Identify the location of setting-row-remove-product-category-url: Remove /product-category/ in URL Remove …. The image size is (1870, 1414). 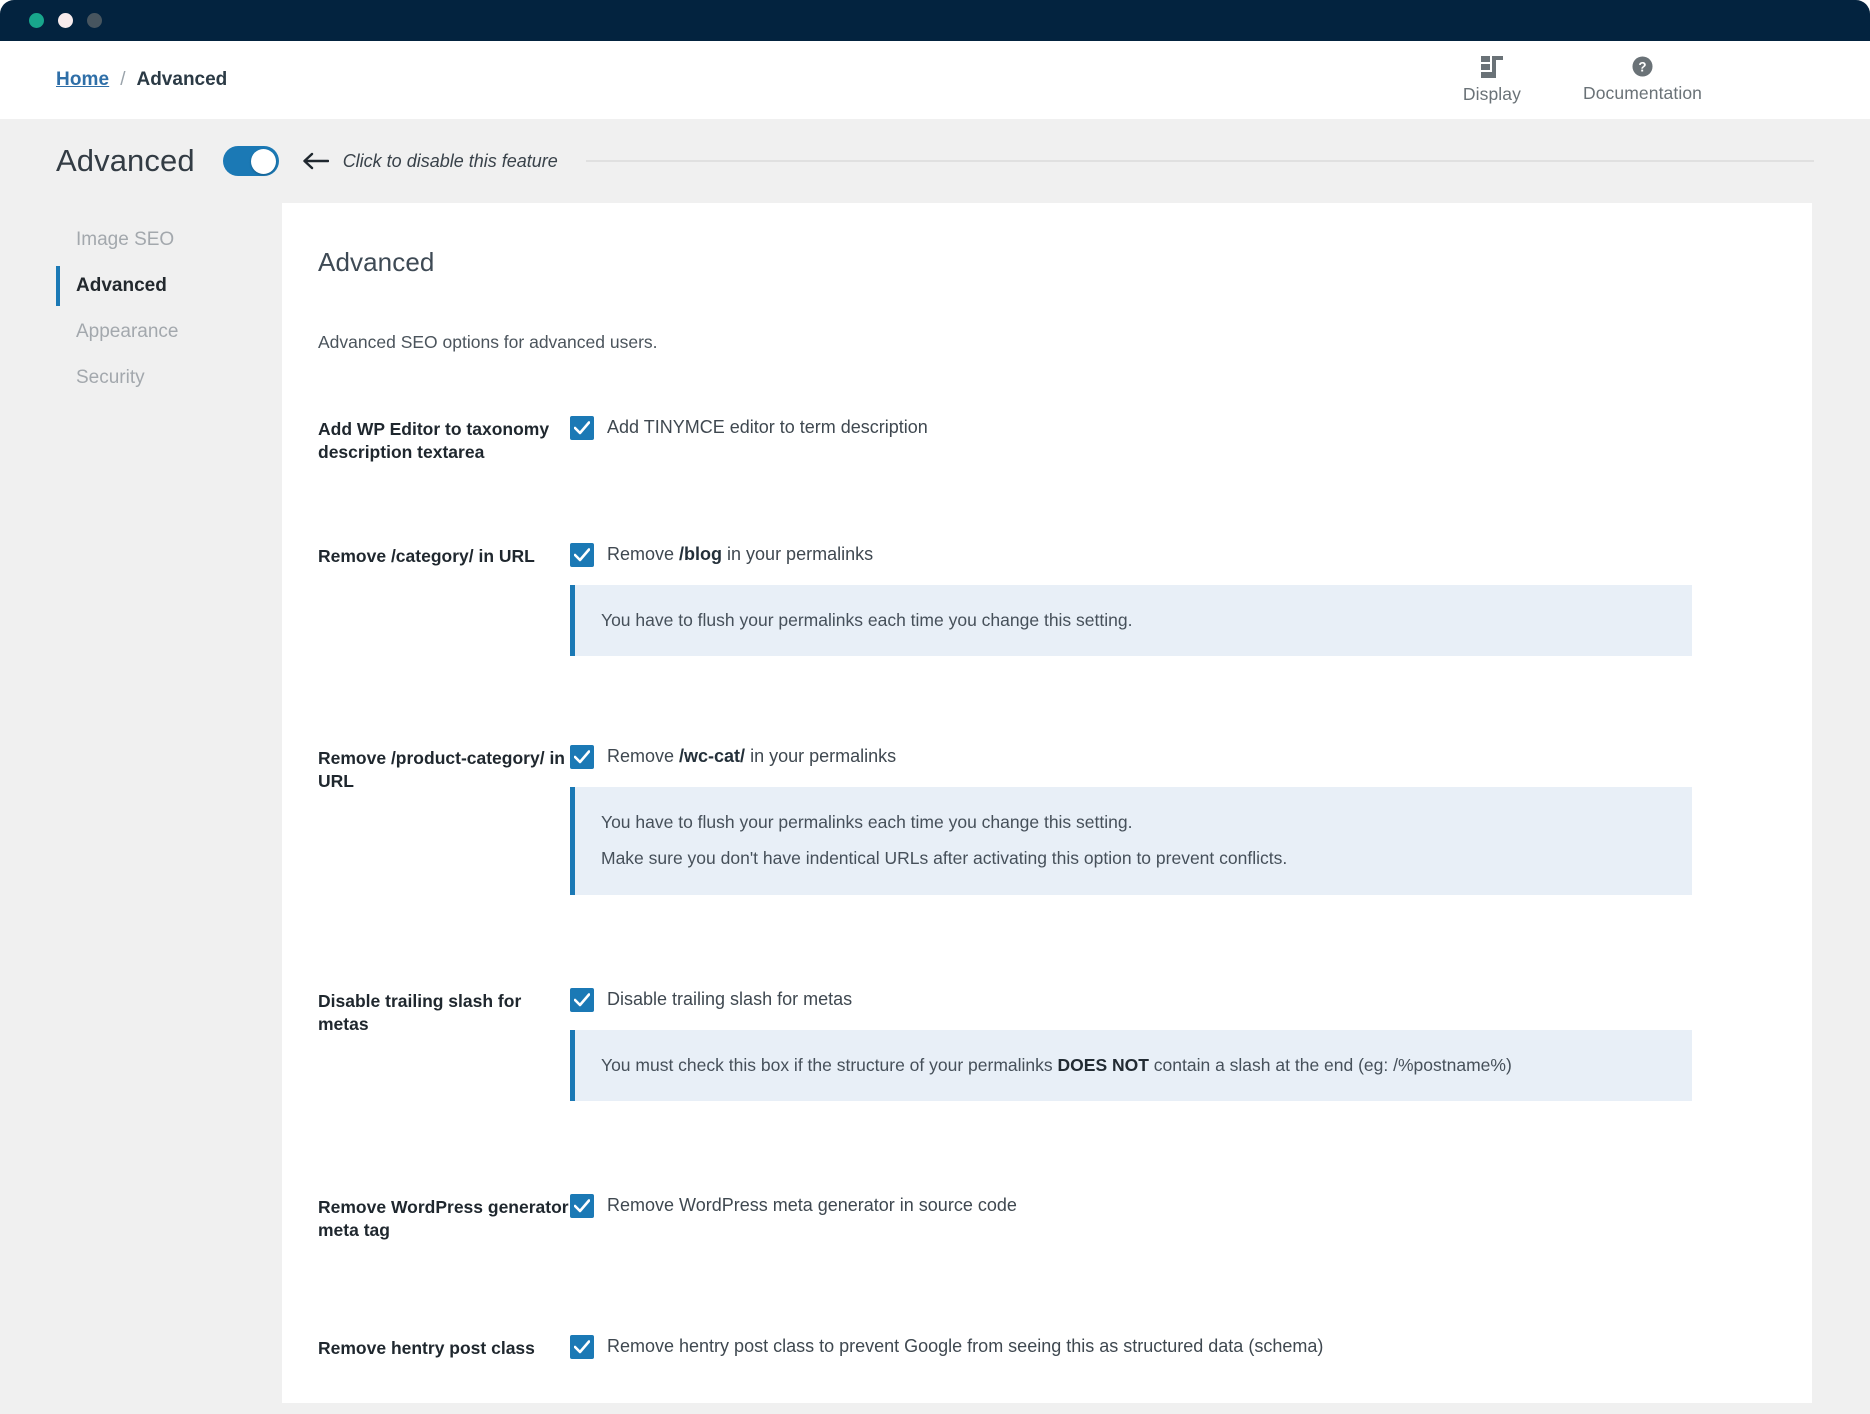
(1045, 819).